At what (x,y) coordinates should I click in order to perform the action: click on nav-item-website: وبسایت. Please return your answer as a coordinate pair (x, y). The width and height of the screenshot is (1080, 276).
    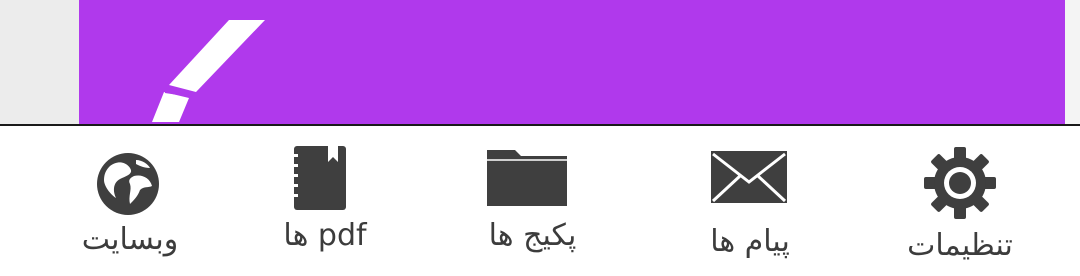
    Looking at the image, I should click on (130, 201).